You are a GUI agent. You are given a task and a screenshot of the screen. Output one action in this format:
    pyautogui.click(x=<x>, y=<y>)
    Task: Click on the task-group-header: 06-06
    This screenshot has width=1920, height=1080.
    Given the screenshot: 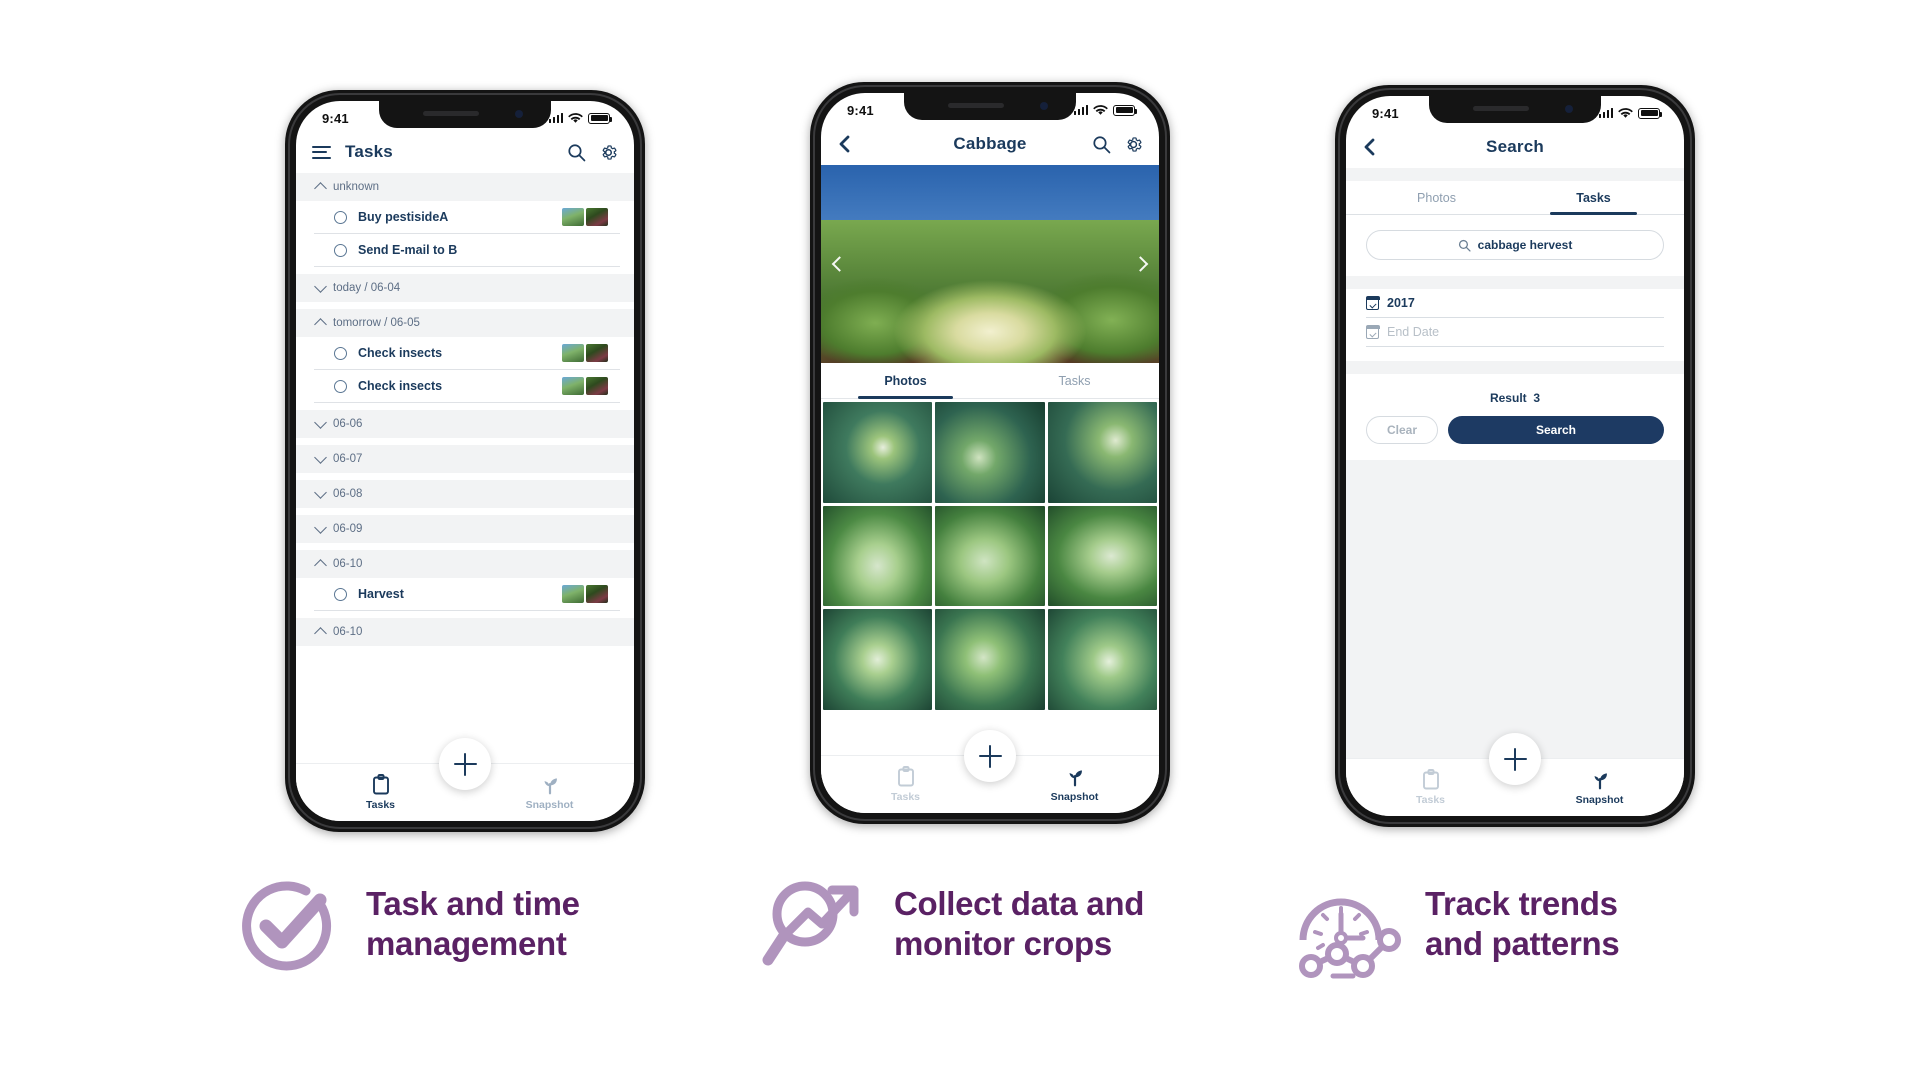 What is the action you would take?
    pyautogui.click(x=465, y=424)
    